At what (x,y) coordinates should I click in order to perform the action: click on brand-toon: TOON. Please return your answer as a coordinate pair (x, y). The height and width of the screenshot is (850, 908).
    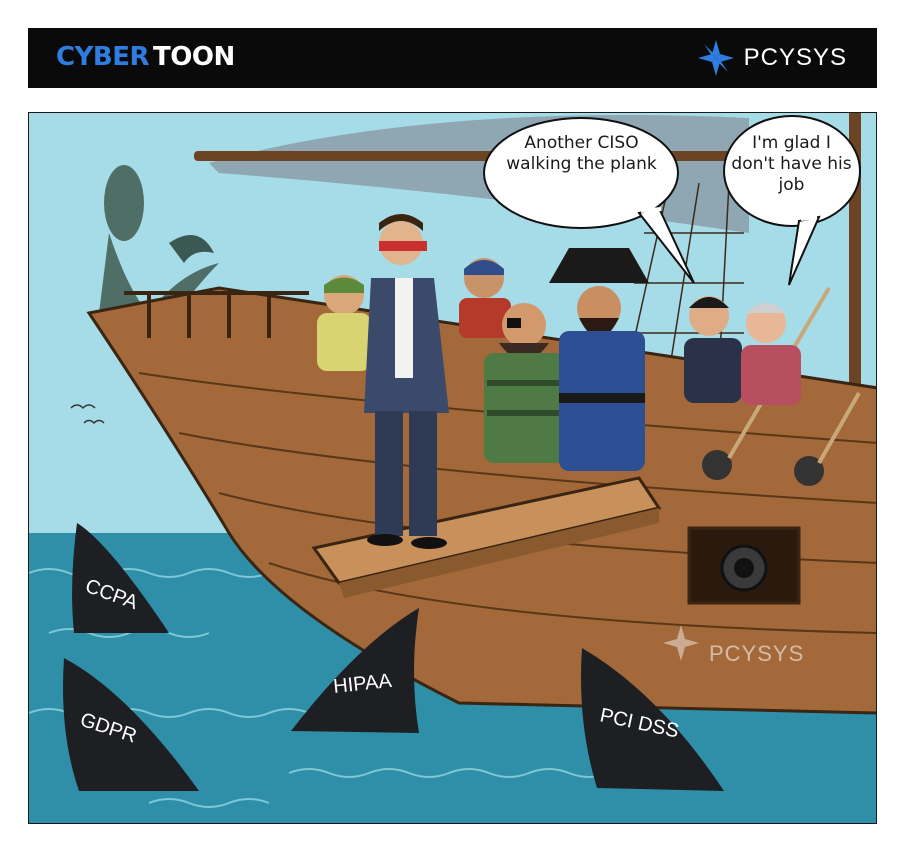
    Looking at the image, I should click on (194, 57).